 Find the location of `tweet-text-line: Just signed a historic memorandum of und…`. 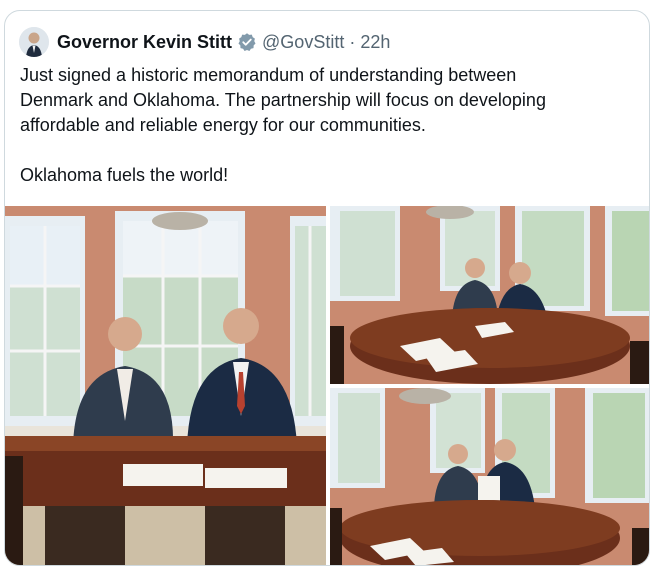

tweet-text-line: Just signed a historic memorandum of und… is located at coordinates (268, 75).